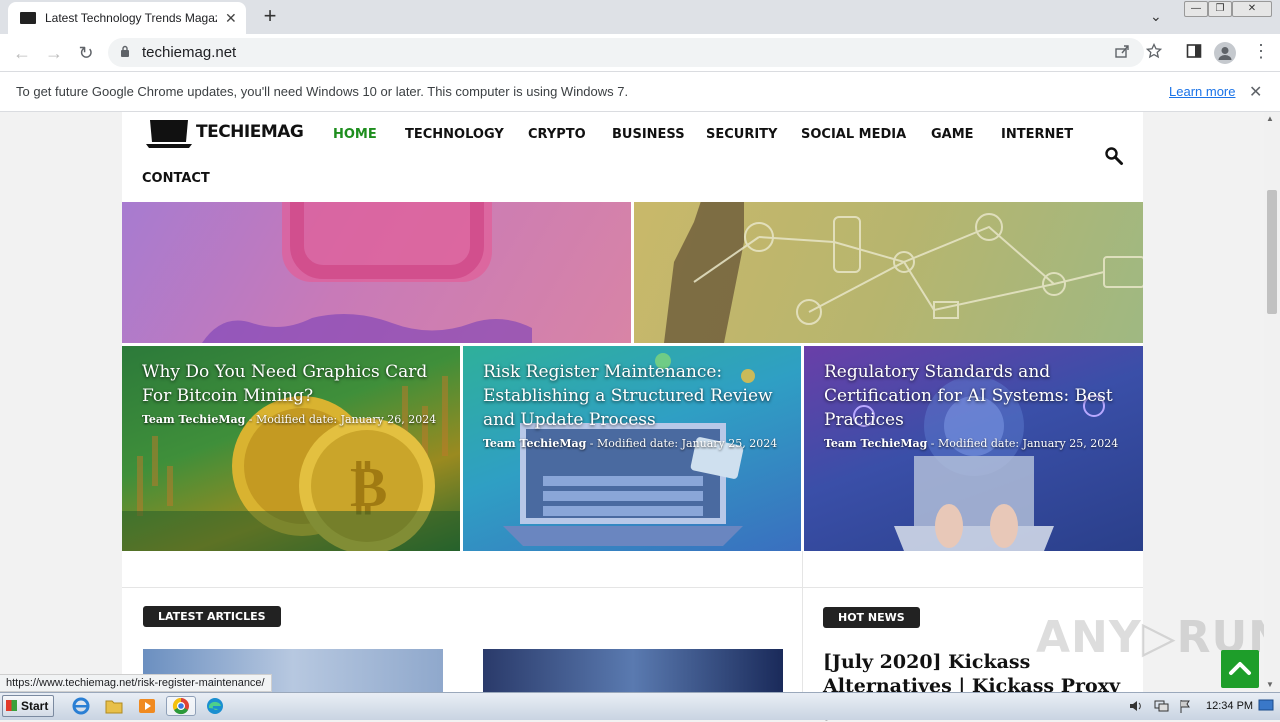 The width and height of the screenshot is (1280, 722). Describe the element at coordinates (189, 52) in the screenshot. I see `url-text: techiemag.net` at that location.